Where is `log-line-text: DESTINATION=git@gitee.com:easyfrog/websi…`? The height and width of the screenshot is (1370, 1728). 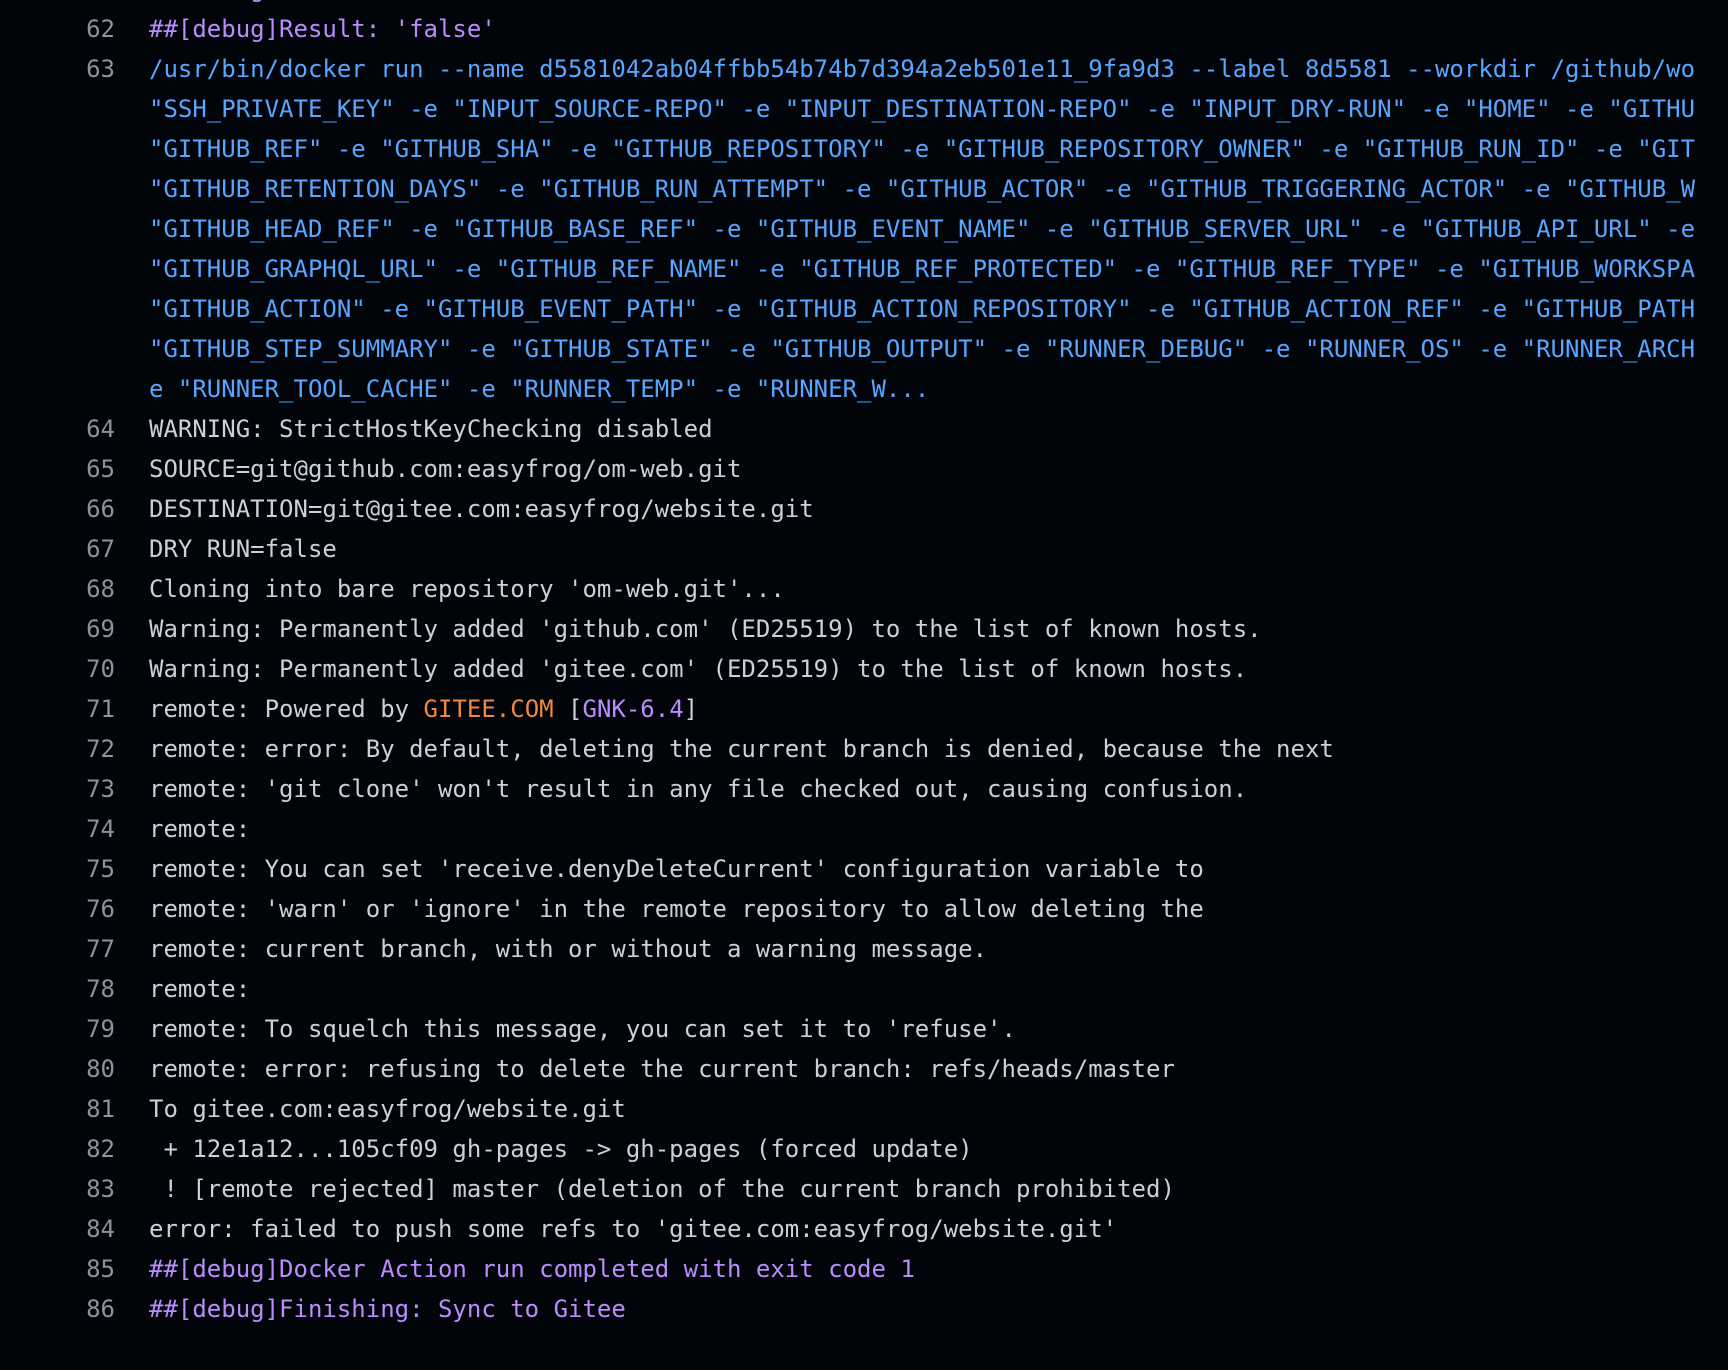 log-line-text: DESTINATION=git@gitee.com:easyfrog/websi… is located at coordinates (481, 509).